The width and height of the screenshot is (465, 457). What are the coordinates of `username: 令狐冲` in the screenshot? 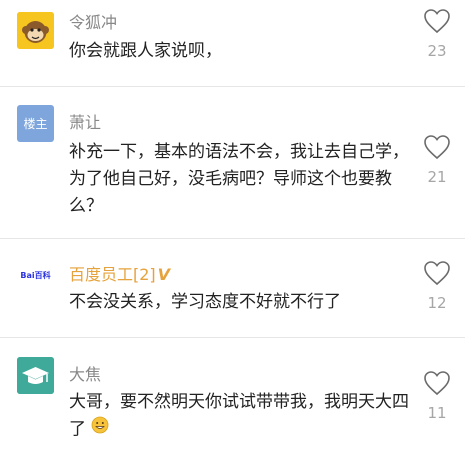 It's located at (93, 21).